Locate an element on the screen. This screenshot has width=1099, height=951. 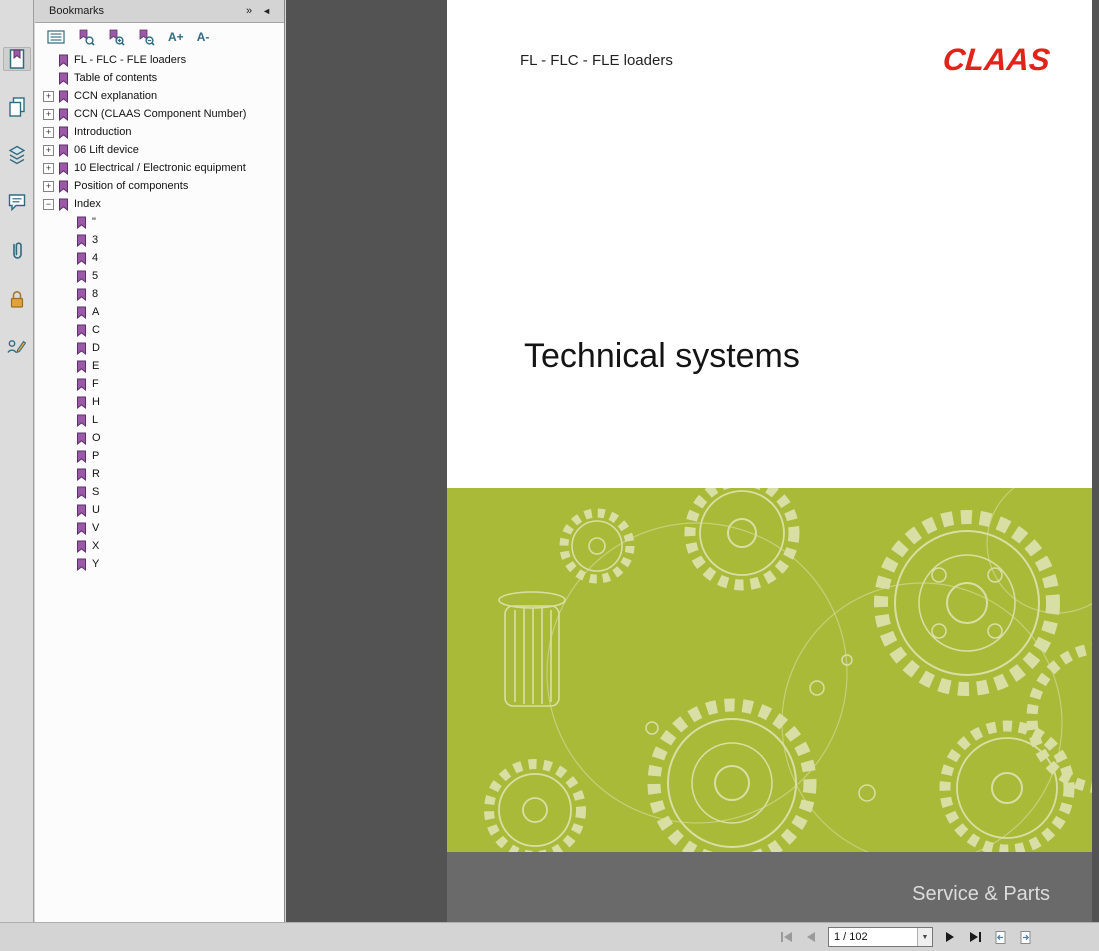
bookmark-item: L is located at coordinates (159, 420).